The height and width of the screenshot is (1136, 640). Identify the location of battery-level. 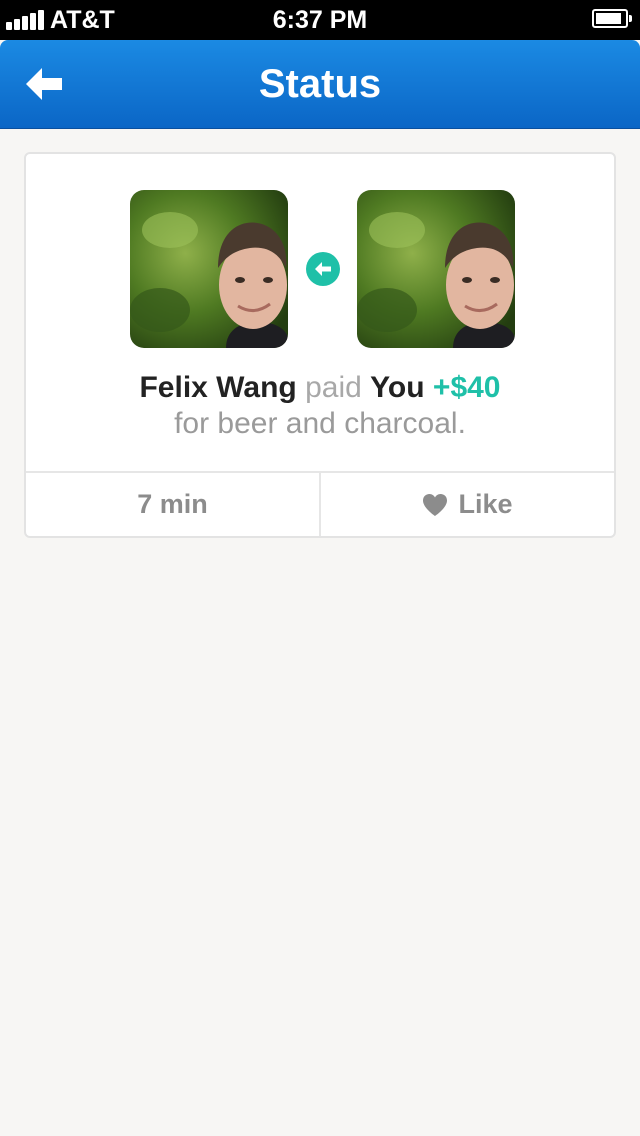
(609, 18).